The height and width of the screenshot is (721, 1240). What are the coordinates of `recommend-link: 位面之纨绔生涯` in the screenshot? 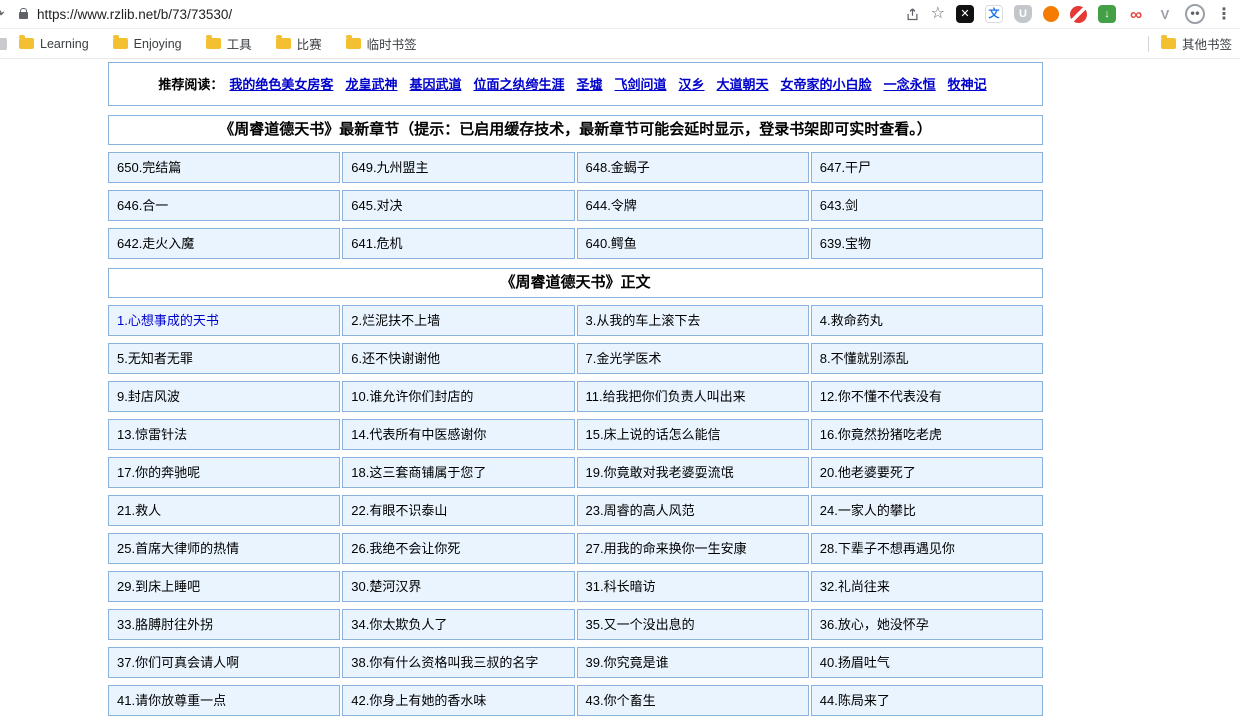 It's located at (518, 84).